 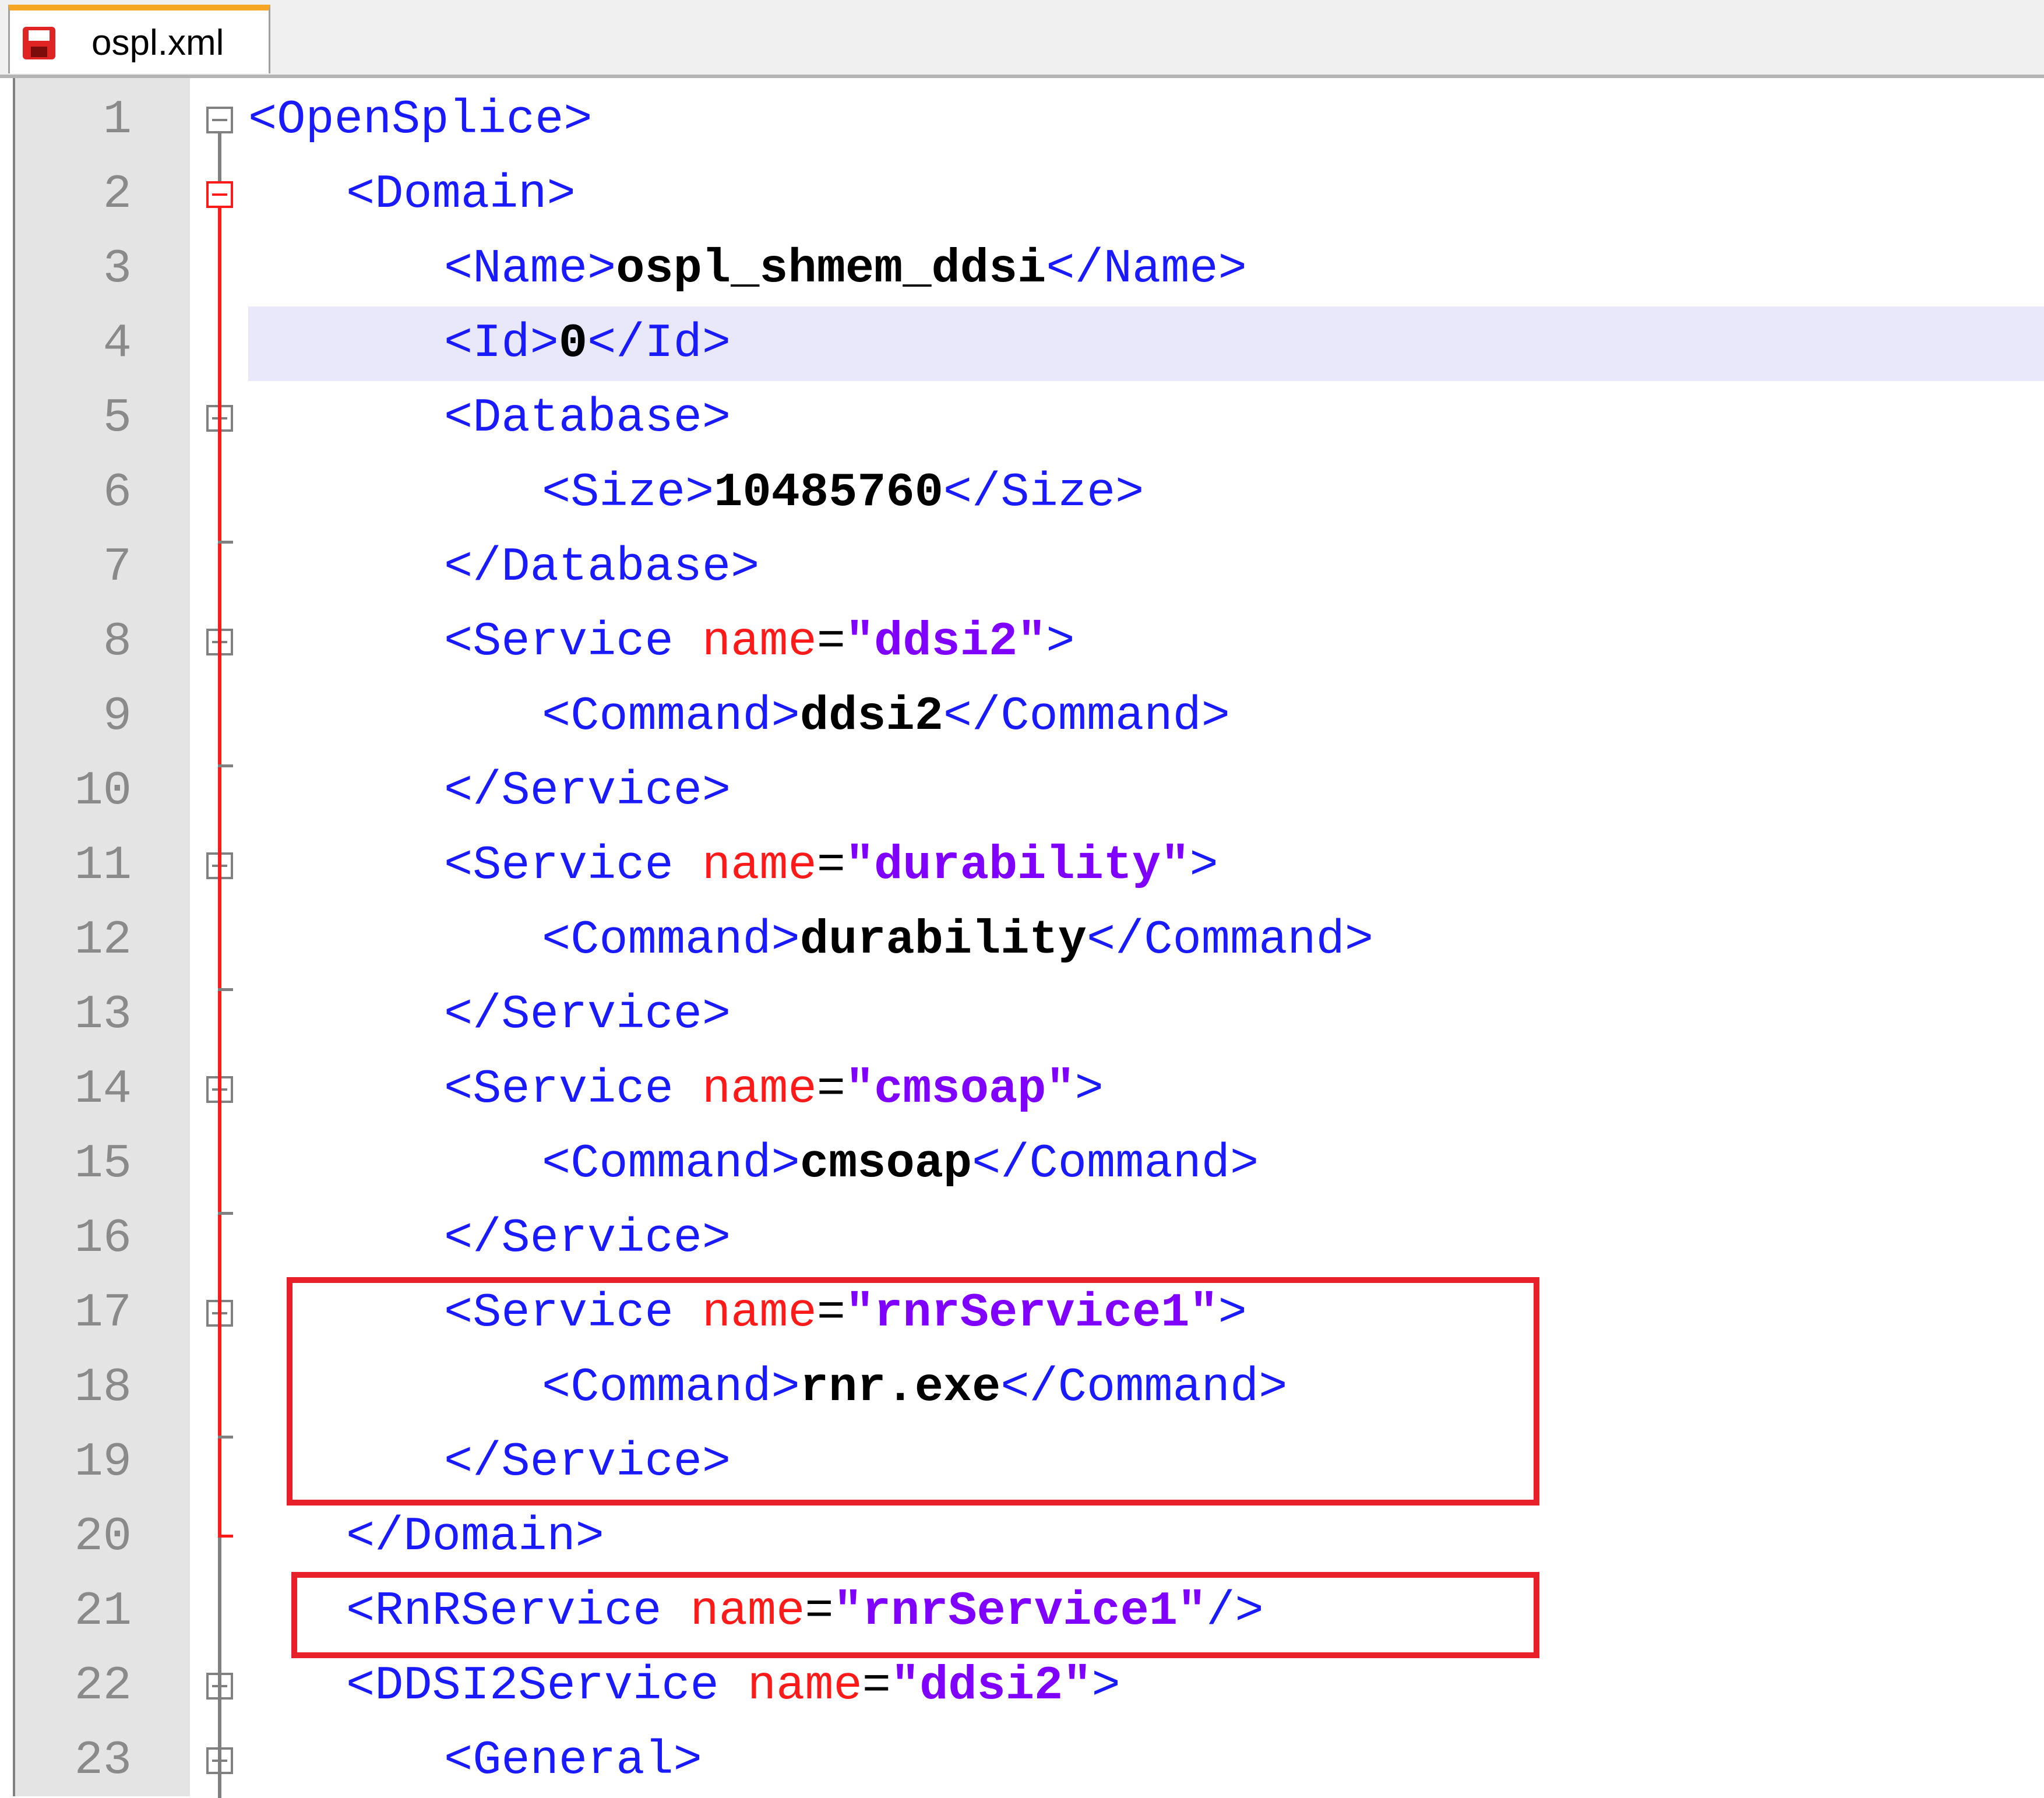 I want to click on line-number: 13, so click(x=103, y=1015).